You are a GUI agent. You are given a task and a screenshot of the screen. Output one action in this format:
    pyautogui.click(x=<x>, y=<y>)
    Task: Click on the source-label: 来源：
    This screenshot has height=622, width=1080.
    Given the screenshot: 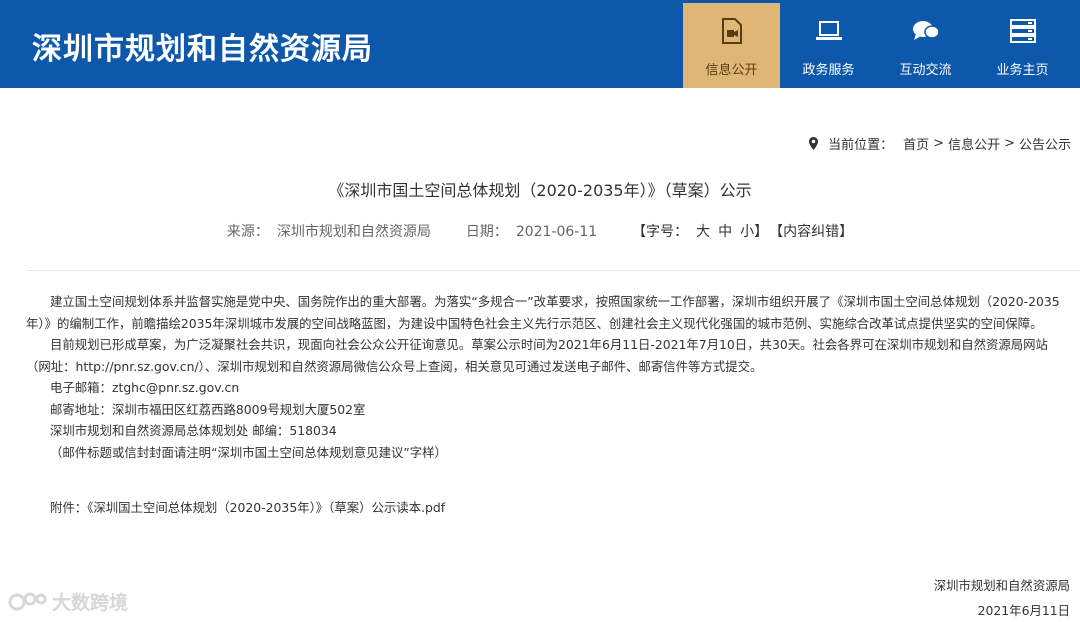 What is the action you would take?
    pyautogui.click(x=247, y=232)
    